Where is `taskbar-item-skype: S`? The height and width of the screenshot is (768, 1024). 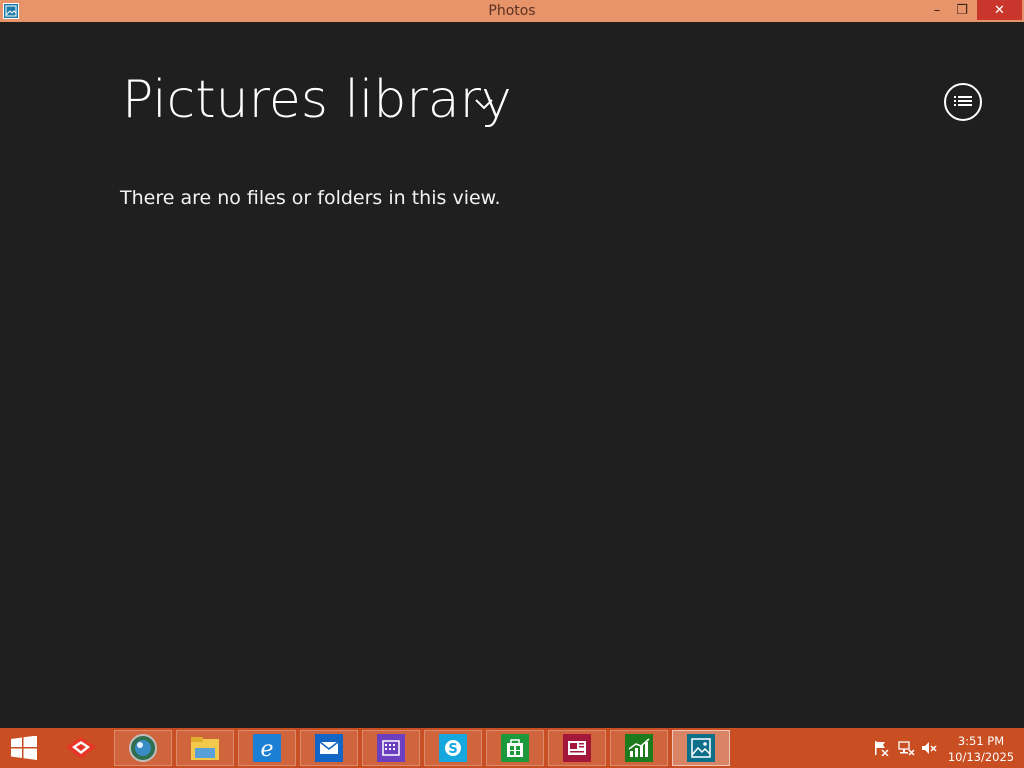 taskbar-item-skype: S is located at coordinates (453, 748).